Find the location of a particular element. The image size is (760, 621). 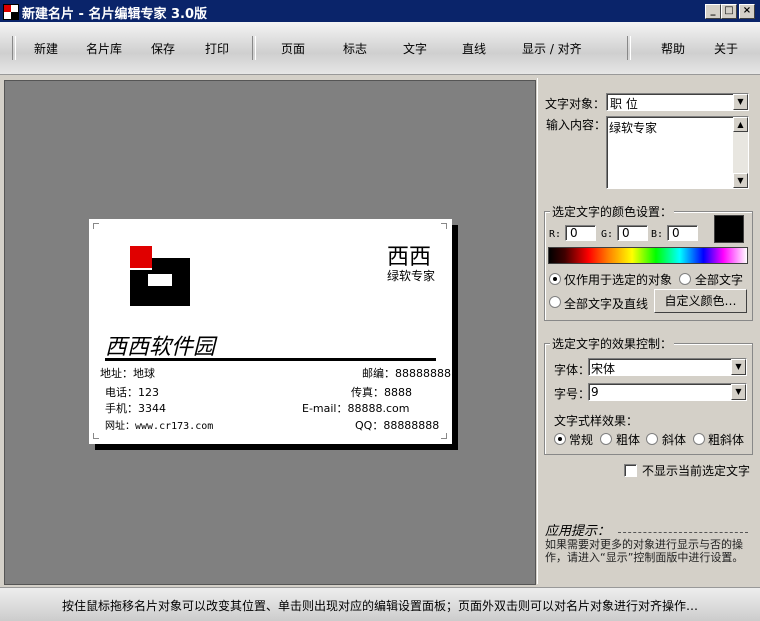

company-logo-icon is located at coordinates (161, 277).